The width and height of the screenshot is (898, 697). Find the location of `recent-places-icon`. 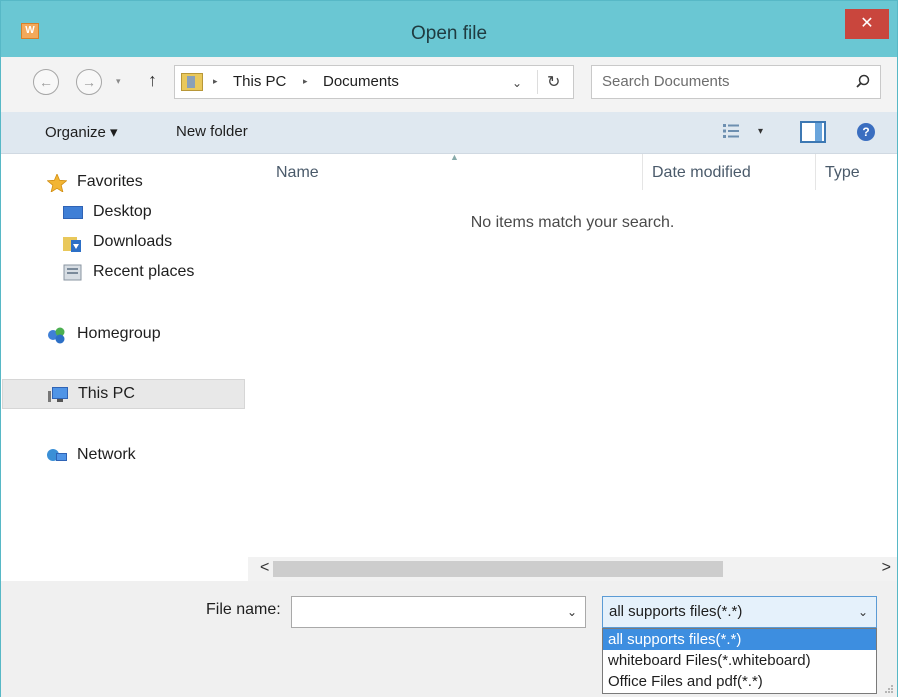

recent-places-icon is located at coordinates (72, 272).